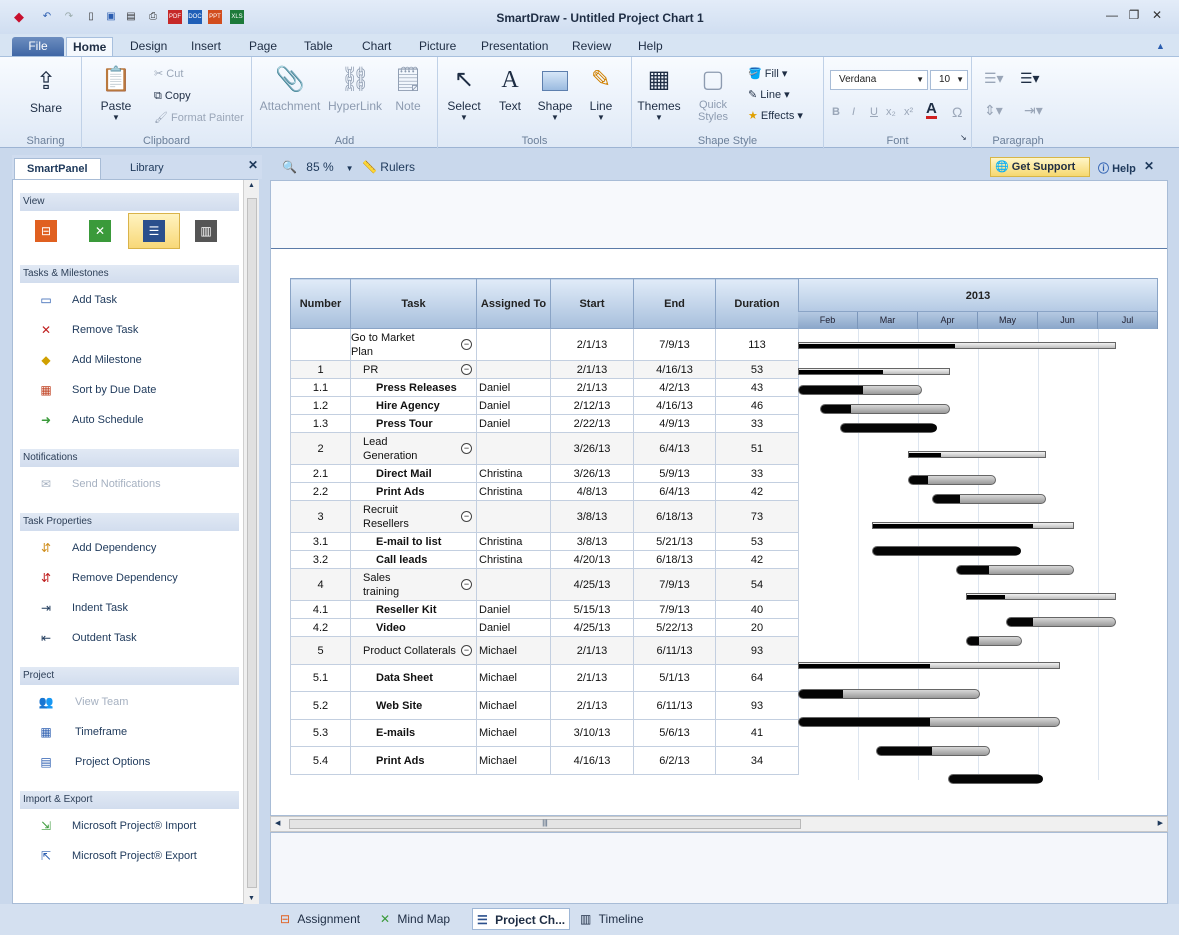 The width and height of the screenshot is (1179, 935). Describe the element at coordinates (757, 491) in the screenshot. I see `cell-duration: 42` at that location.